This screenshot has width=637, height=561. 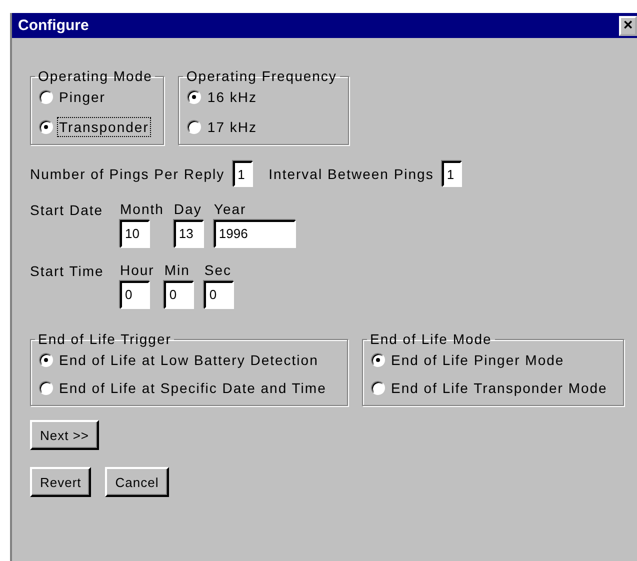 I want to click on option-label: Transponder, so click(x=104, y=127).